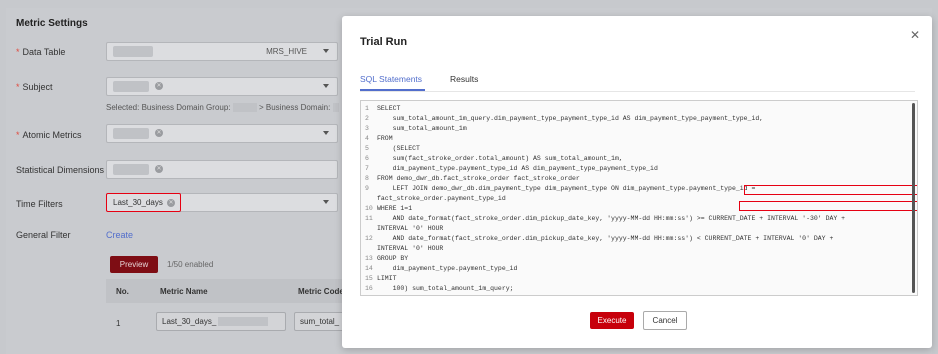 The width and height of the screenshot is (938, 354). I want to click on tab-results: Results, so click(464, 79).